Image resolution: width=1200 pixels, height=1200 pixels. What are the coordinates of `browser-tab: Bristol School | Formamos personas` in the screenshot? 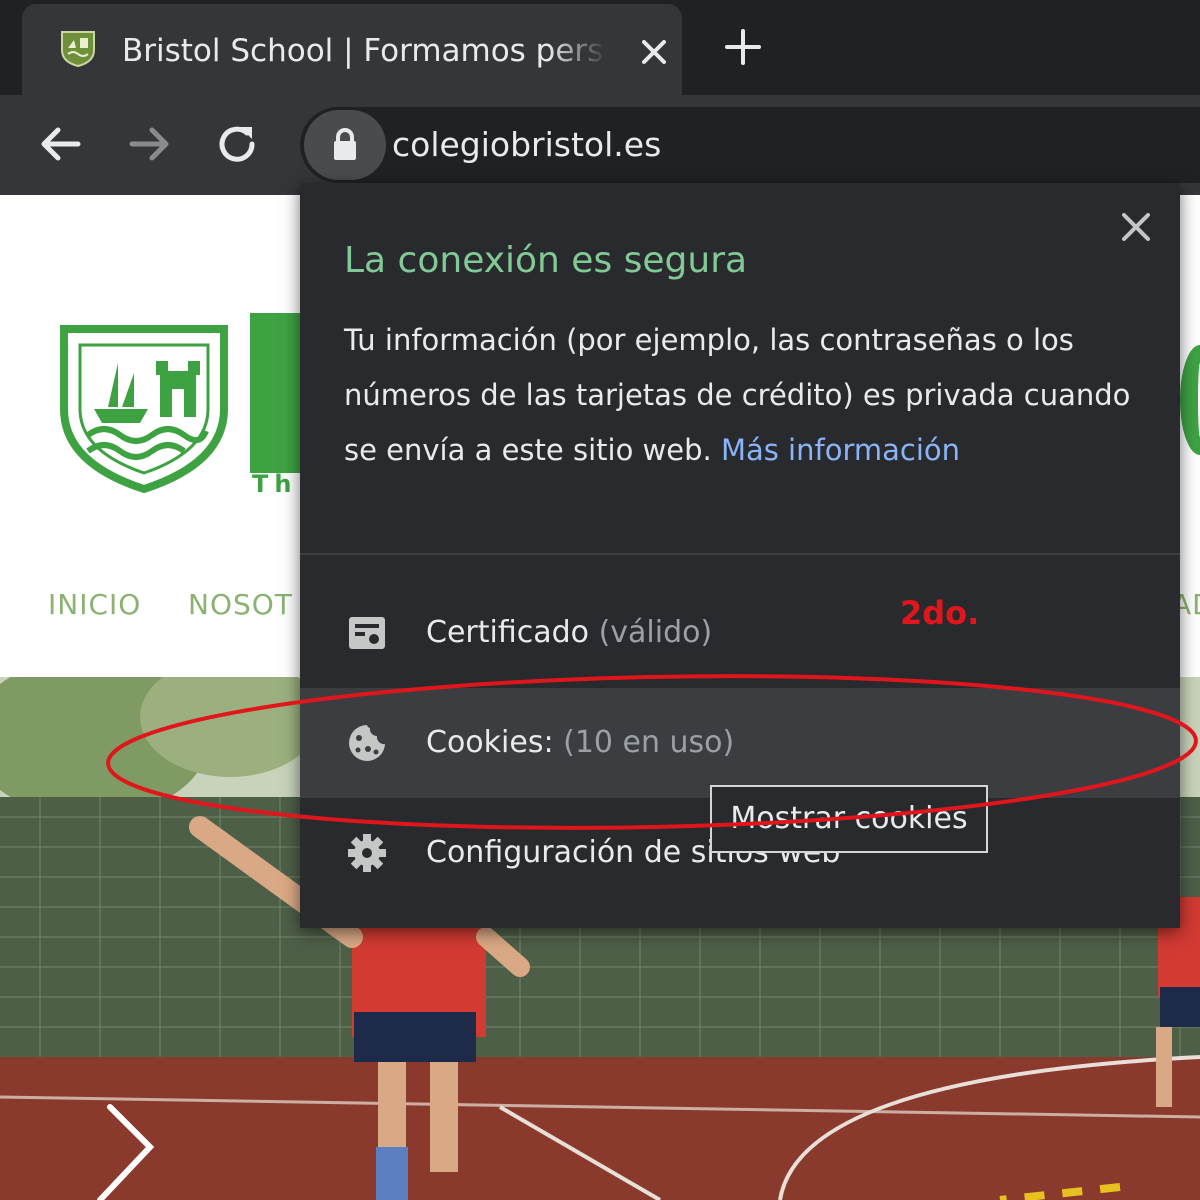 It's located at (352, 49).